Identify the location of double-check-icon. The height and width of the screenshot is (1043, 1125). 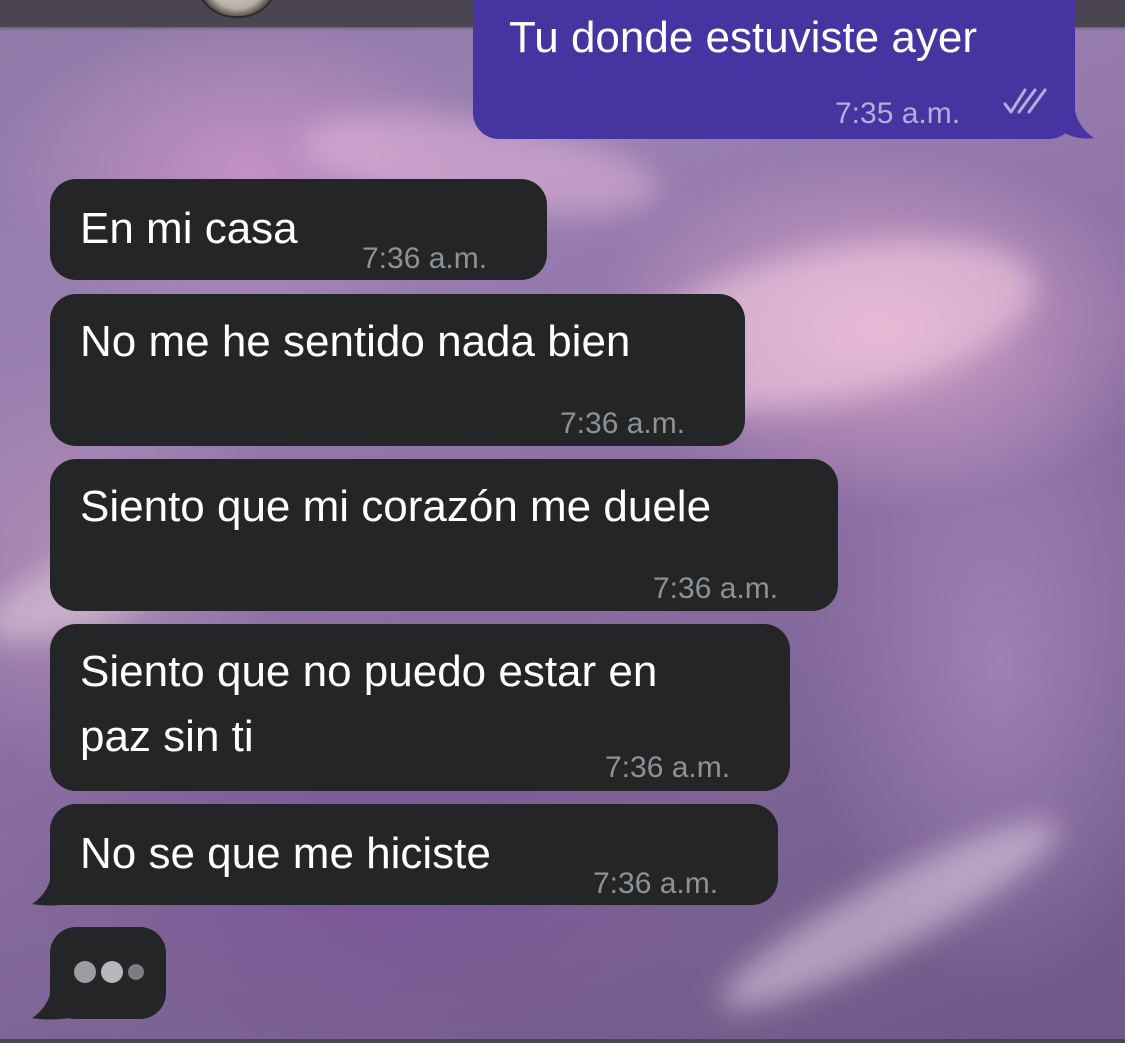
(1025, 101).